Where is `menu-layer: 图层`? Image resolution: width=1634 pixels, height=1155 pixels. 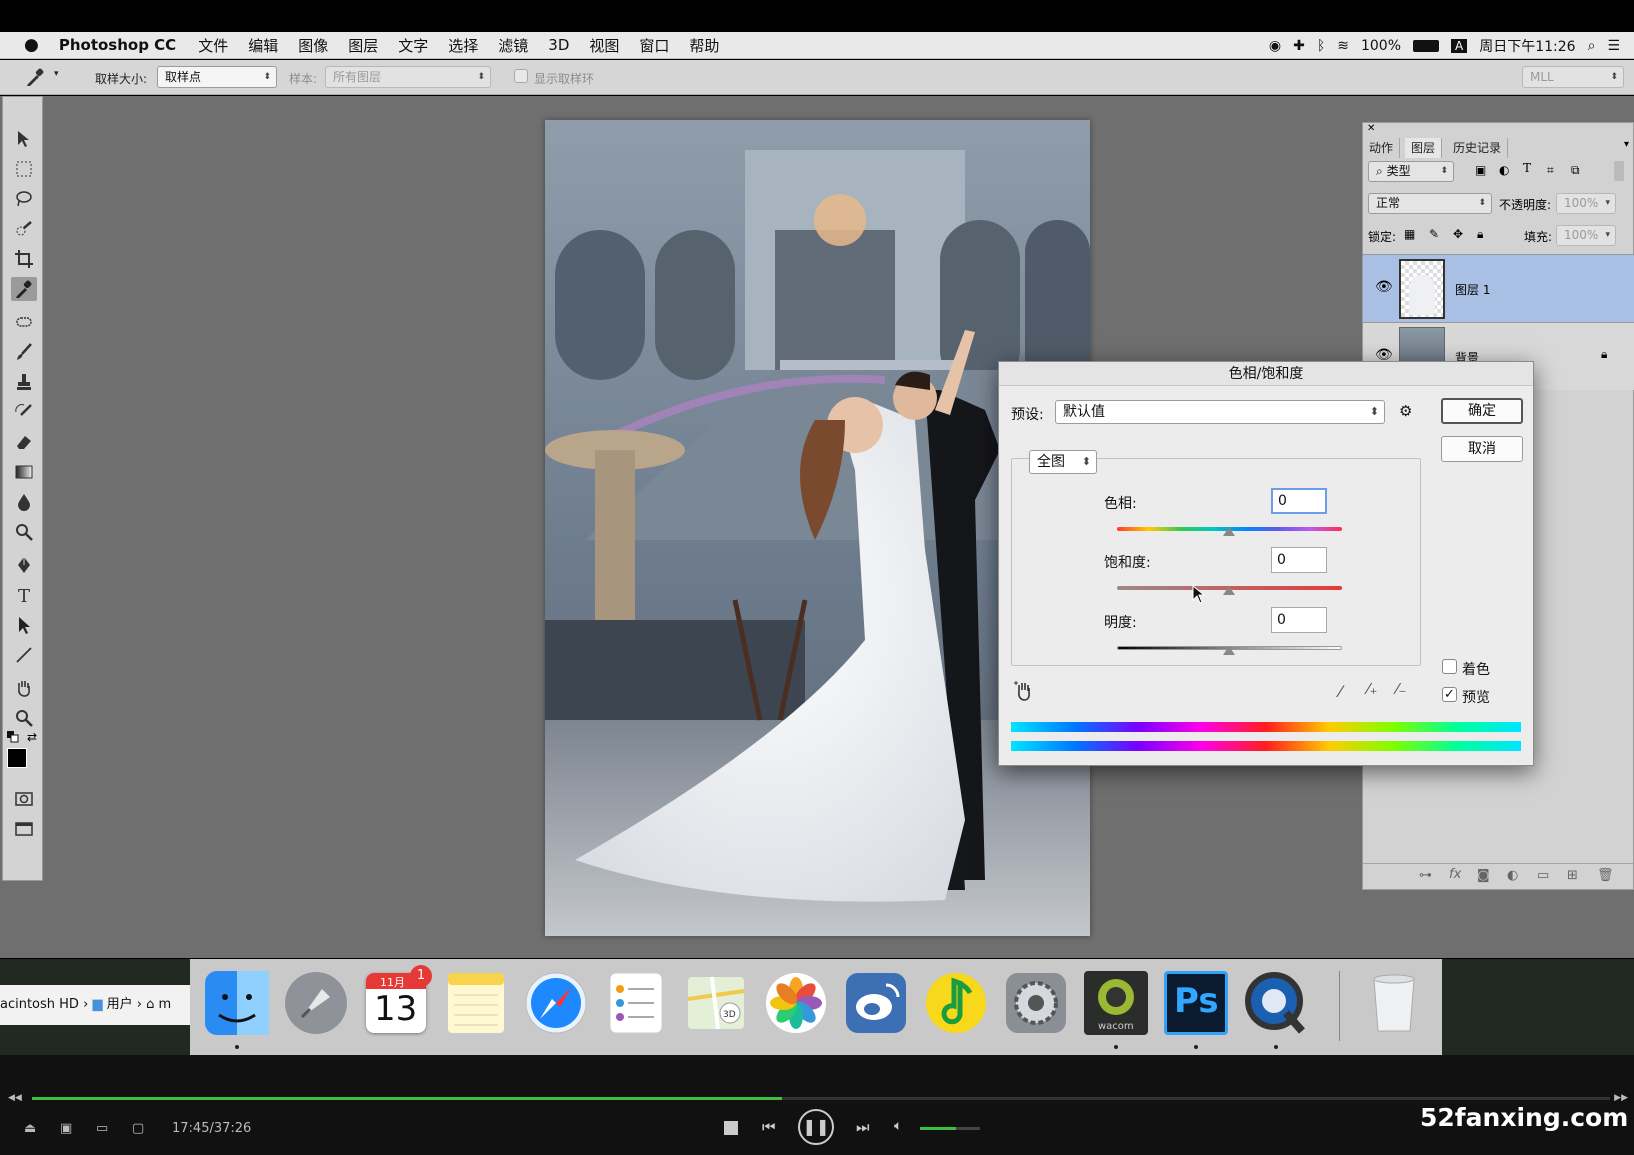
menu-layer: 图层 is located at coordinates (363, 45).